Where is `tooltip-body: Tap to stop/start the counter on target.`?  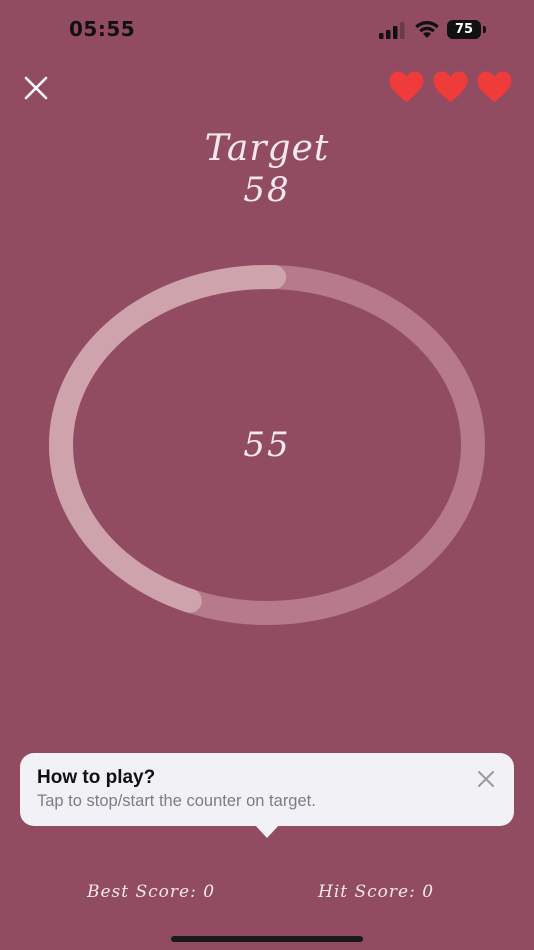
tooltip-body: Tap to stop/start the counter on target. is located at coordinates (176, 801).